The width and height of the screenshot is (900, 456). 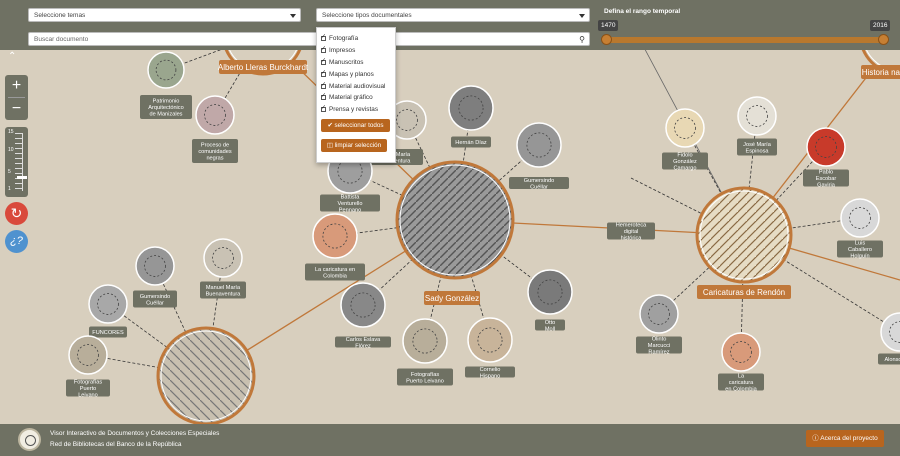 What do you see at coordinates (335, 270) in the screenshot?
I see `node-label: La caricatura en` at bounding box center [335, 270].